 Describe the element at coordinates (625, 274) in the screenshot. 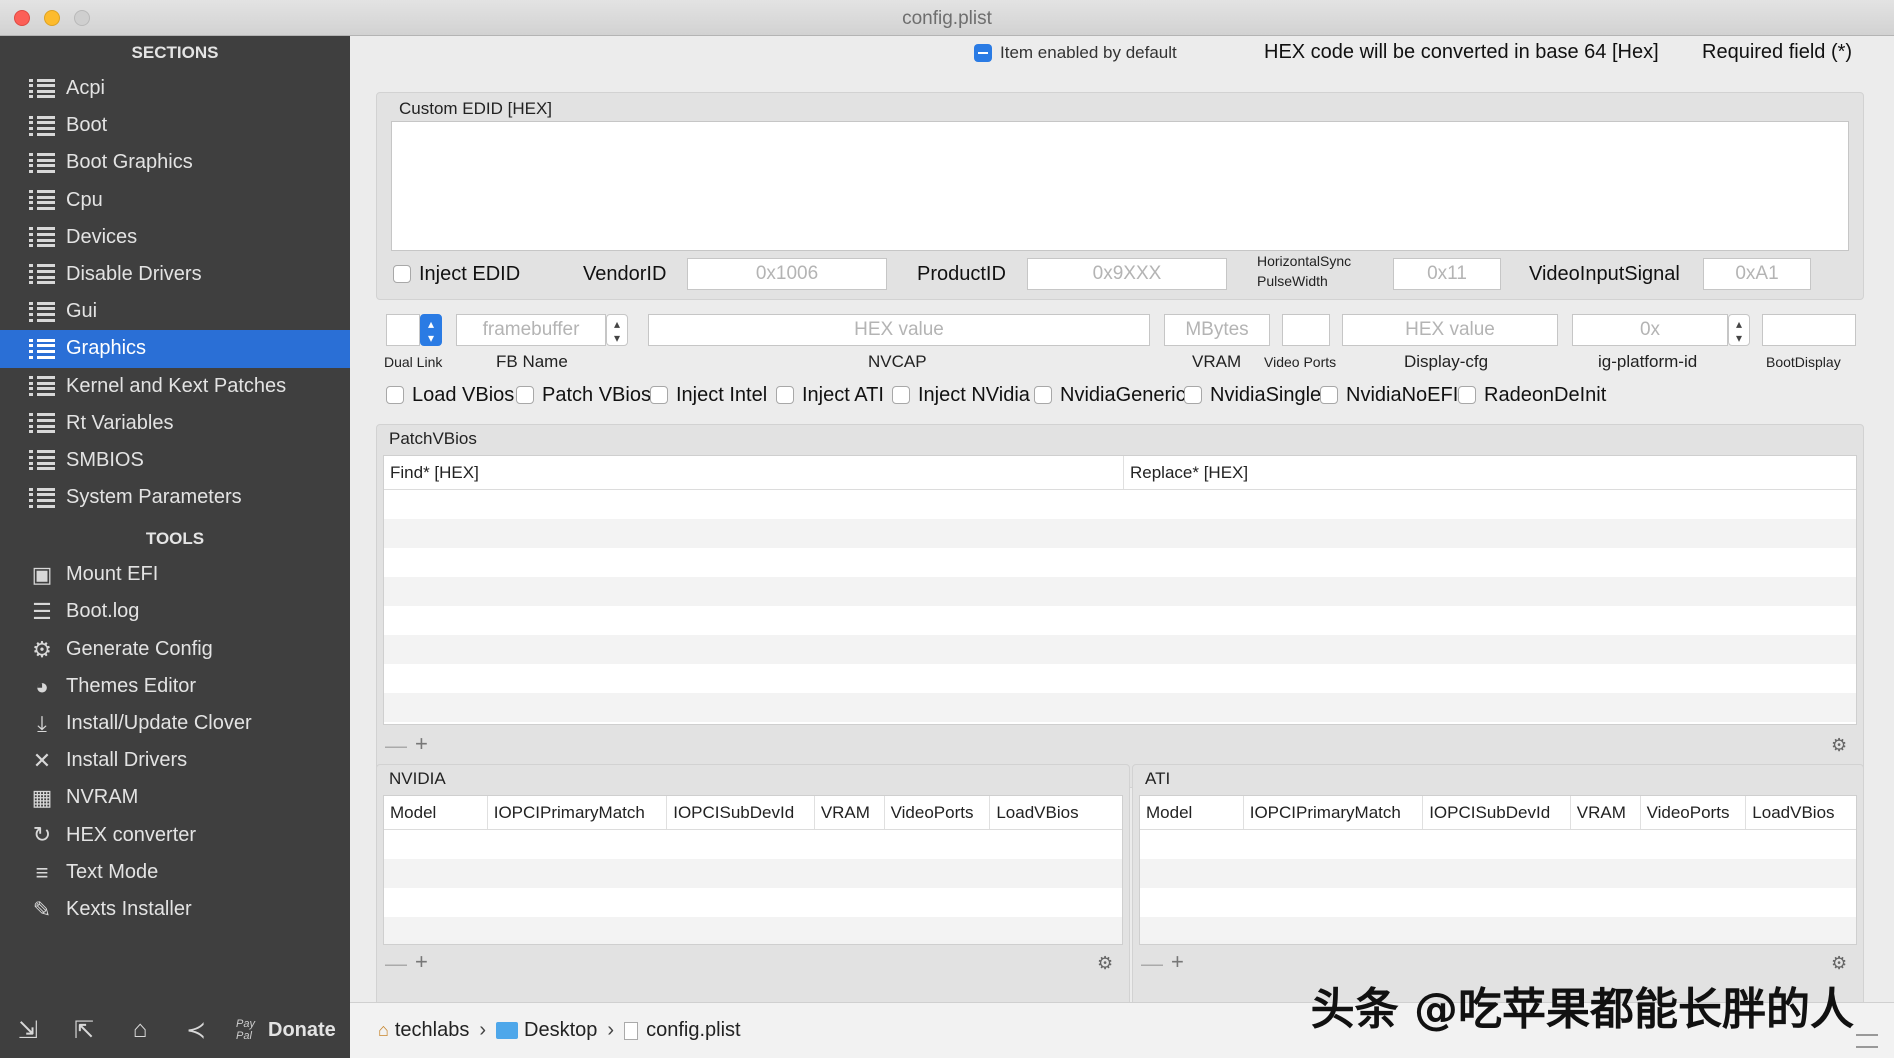

I see `vendorid-label: VendorID` at that location.